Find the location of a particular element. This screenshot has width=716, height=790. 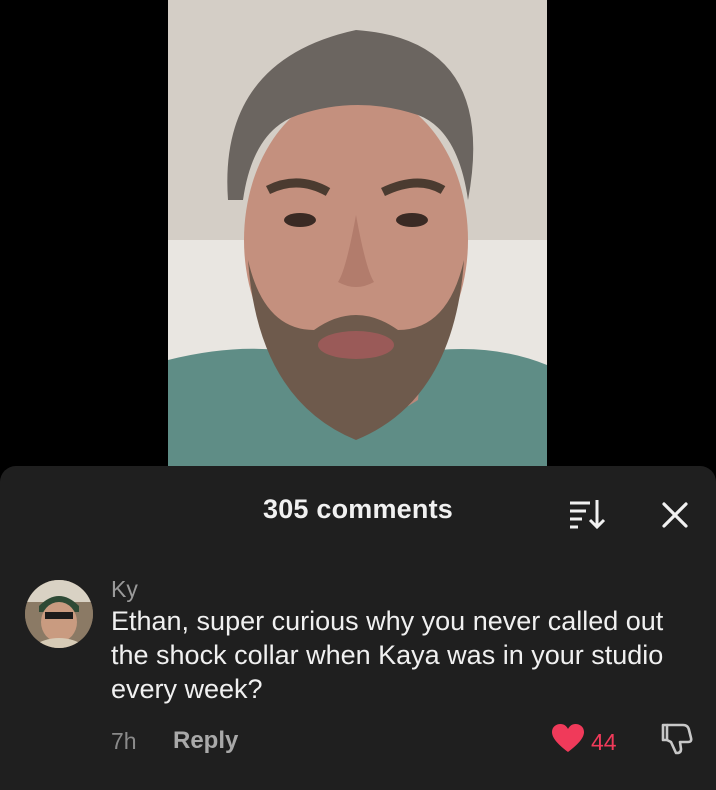

sort-icon is located at coordinates (587, 513).